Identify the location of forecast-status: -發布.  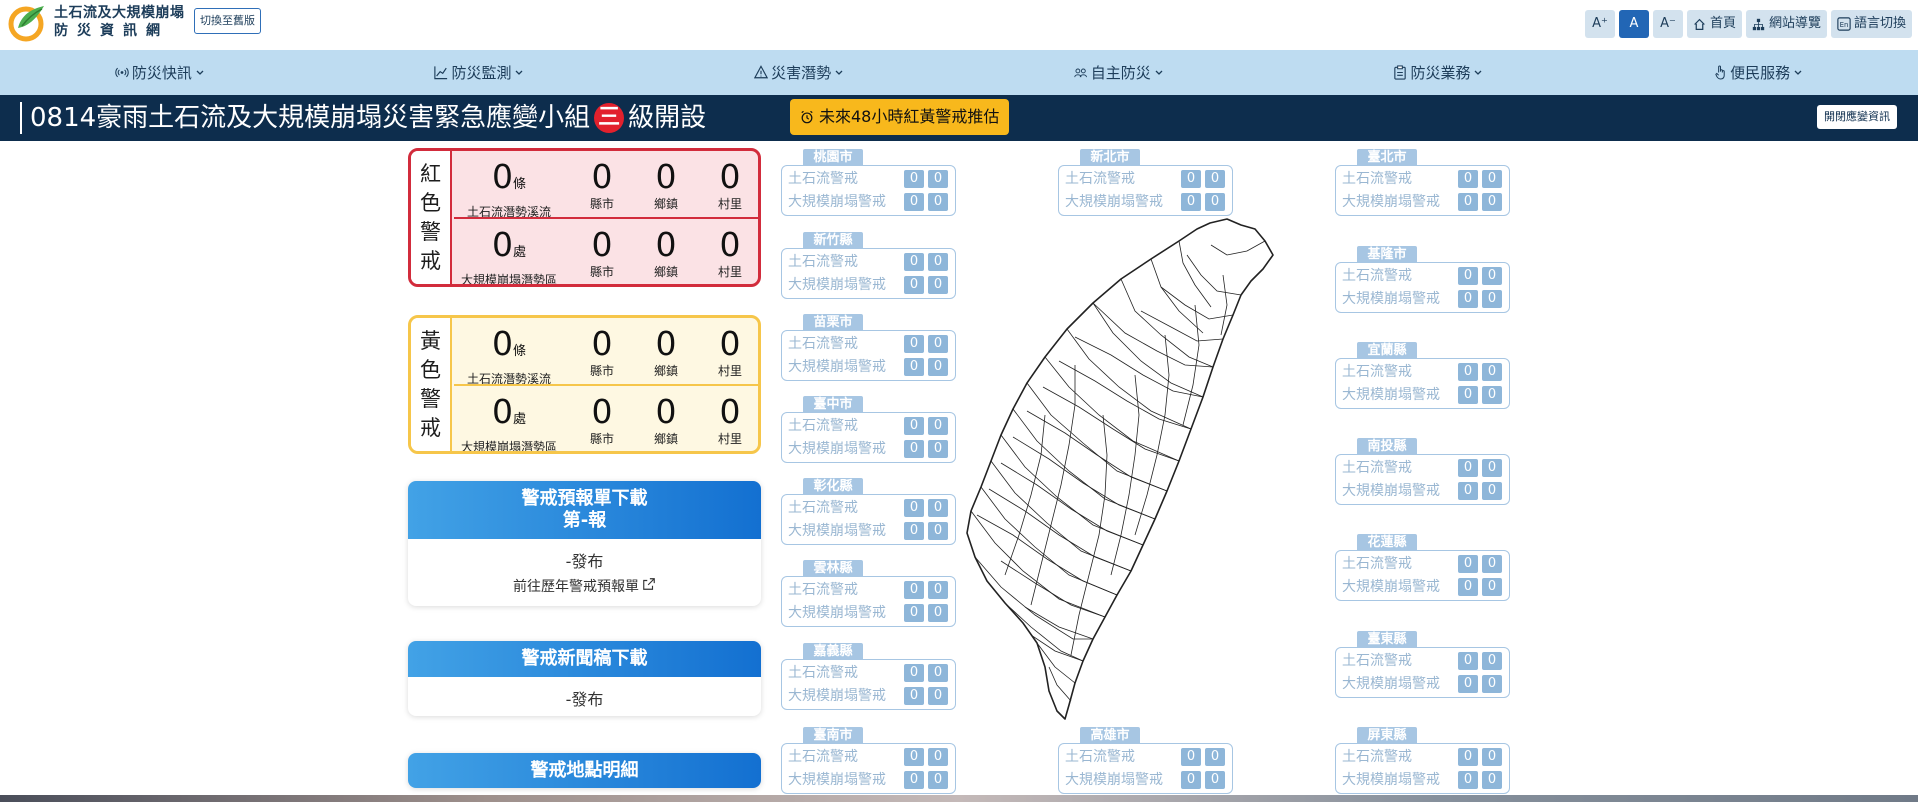
(584, 561).